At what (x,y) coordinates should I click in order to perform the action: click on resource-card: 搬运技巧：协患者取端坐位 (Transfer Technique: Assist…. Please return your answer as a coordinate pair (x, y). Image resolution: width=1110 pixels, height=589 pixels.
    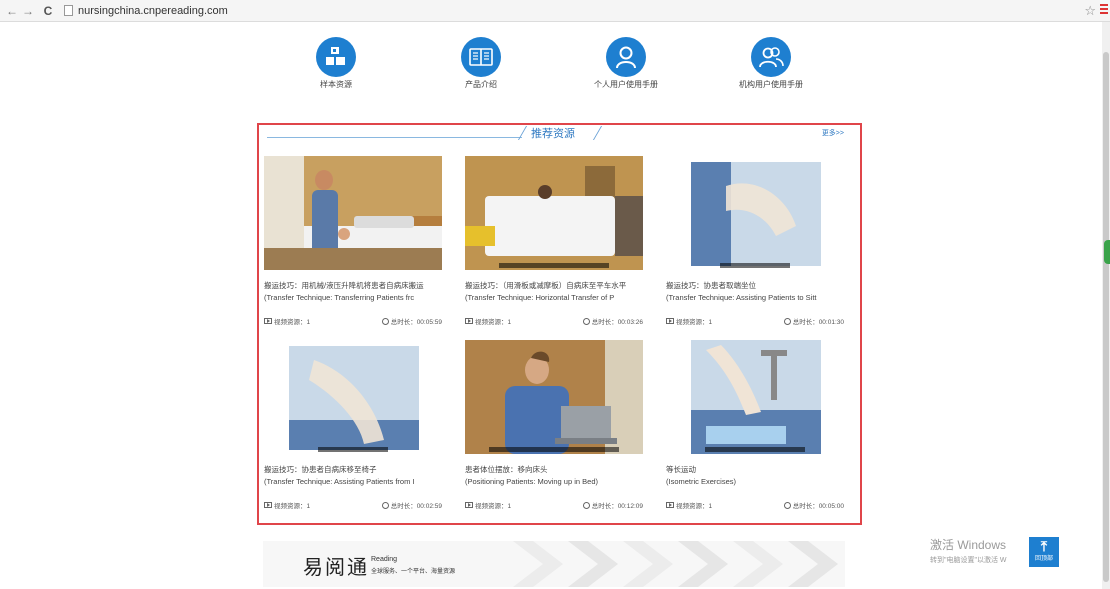
    Looking at the image, I should click on (756, 242).